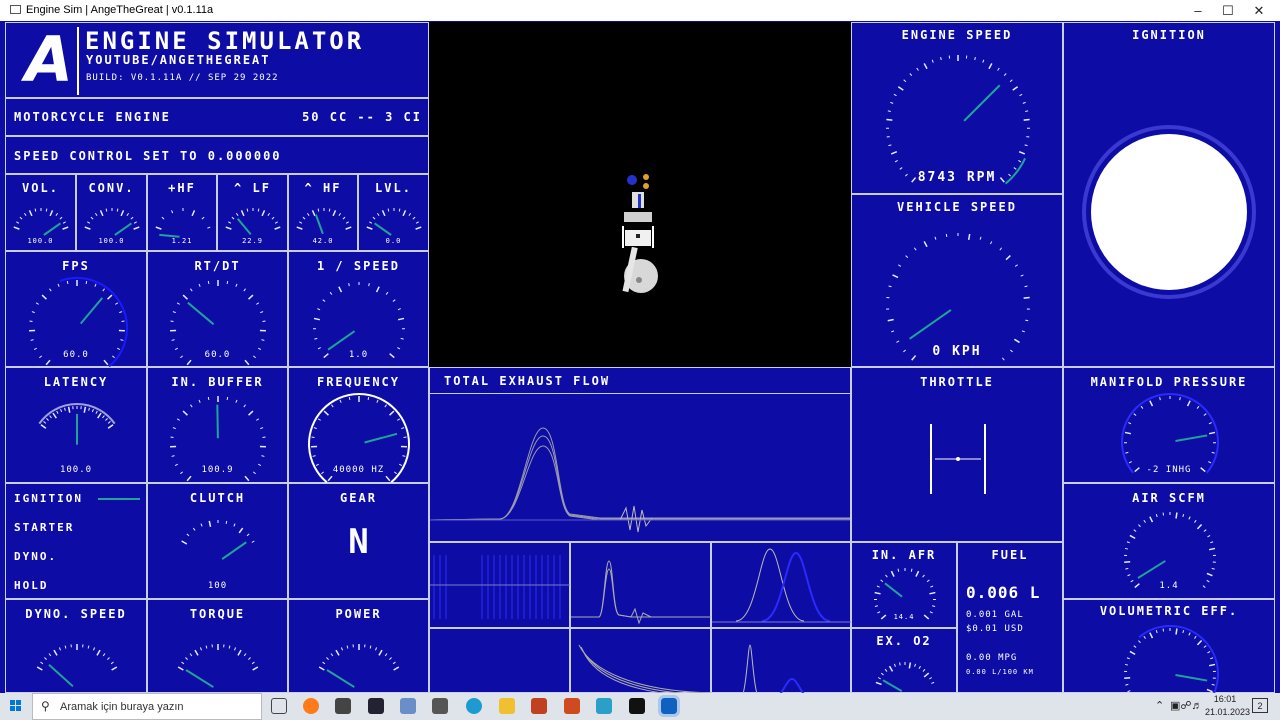 This screenshot has width=1280, height=720. Describe the element at coordinates (323, 212) in the screenshot. I see `hf2-gauge: ^ HF 42.0` at that location.